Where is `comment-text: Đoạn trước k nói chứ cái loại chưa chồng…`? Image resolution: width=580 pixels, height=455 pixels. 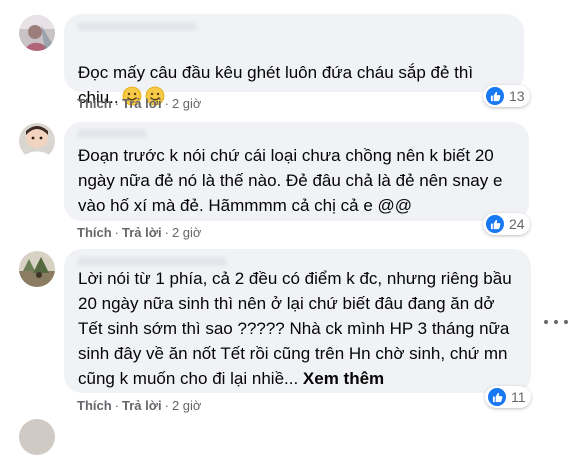 comment-text: Đoạn trước k nói chứ cái loại chưa chồng… is located at coordinates (290, 180).